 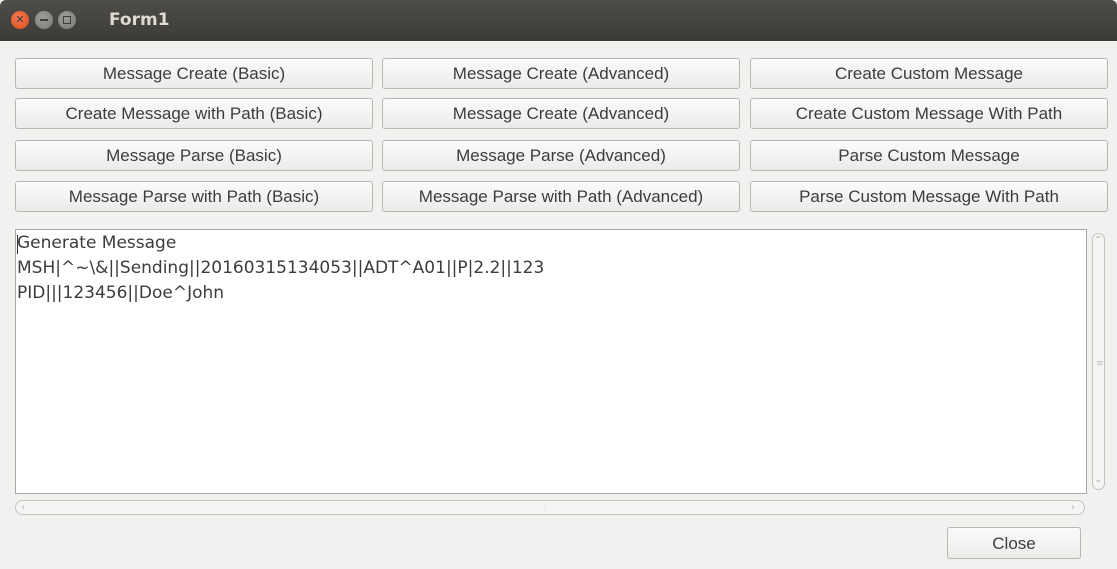 I want to click on horizontal-scroll-track: ‹ ⦙ ›, so click(x=550, y=507).